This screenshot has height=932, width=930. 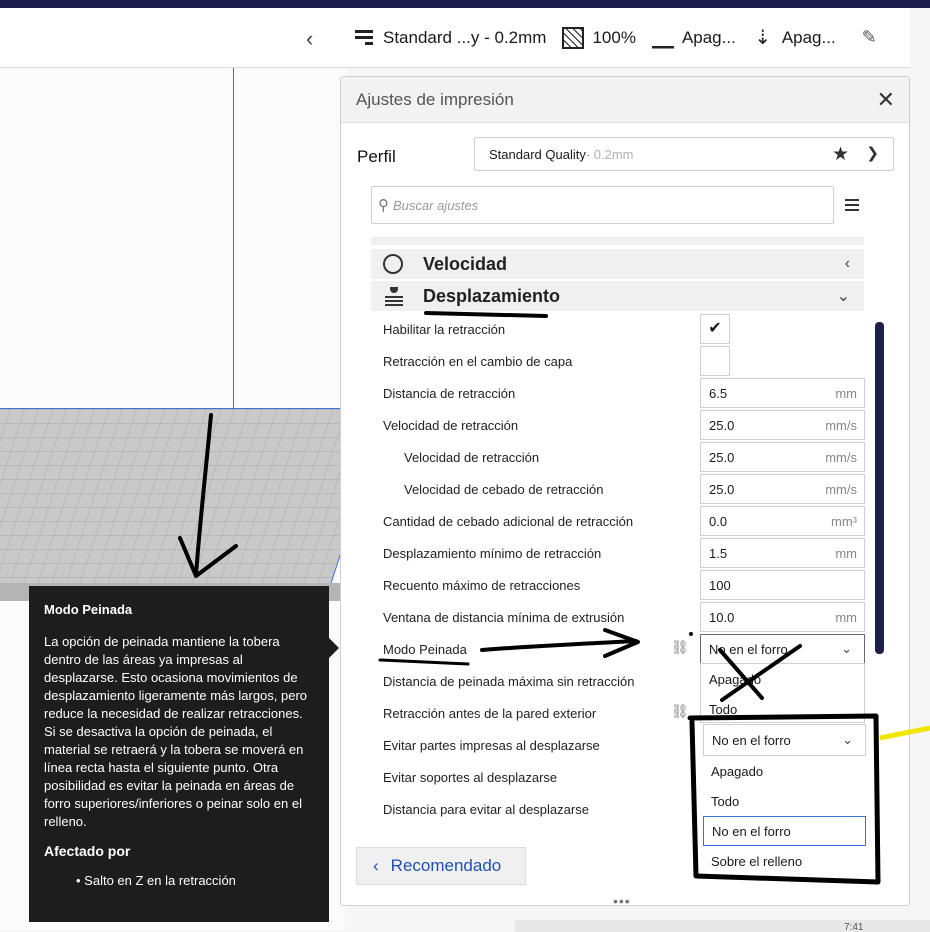 I want to click on header-infill: 100%, so click(x=599, y=37).